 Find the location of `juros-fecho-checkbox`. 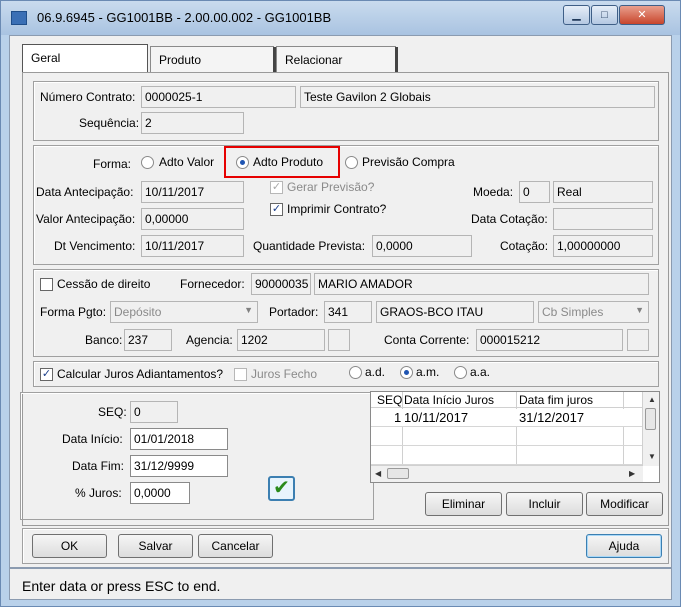

juros-fecho-checkbox is located at coordinates (240, 374).